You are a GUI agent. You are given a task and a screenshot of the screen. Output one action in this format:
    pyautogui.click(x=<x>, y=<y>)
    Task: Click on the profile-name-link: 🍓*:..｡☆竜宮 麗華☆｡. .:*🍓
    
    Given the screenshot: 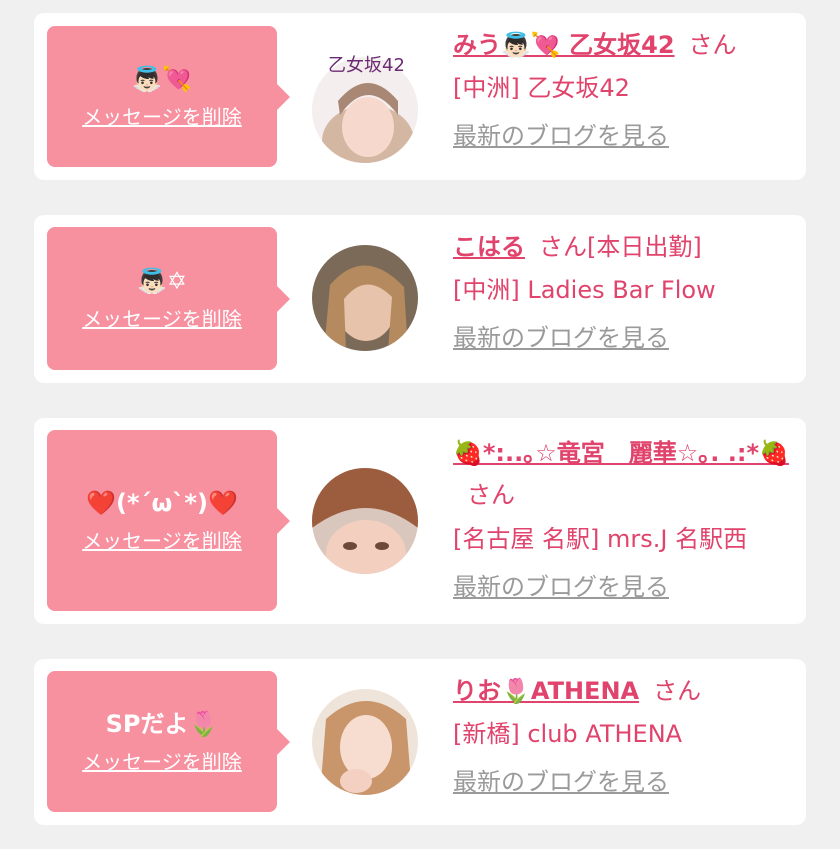 What is the action you would take?
    pyautogui.click(x=621, y=453)
    